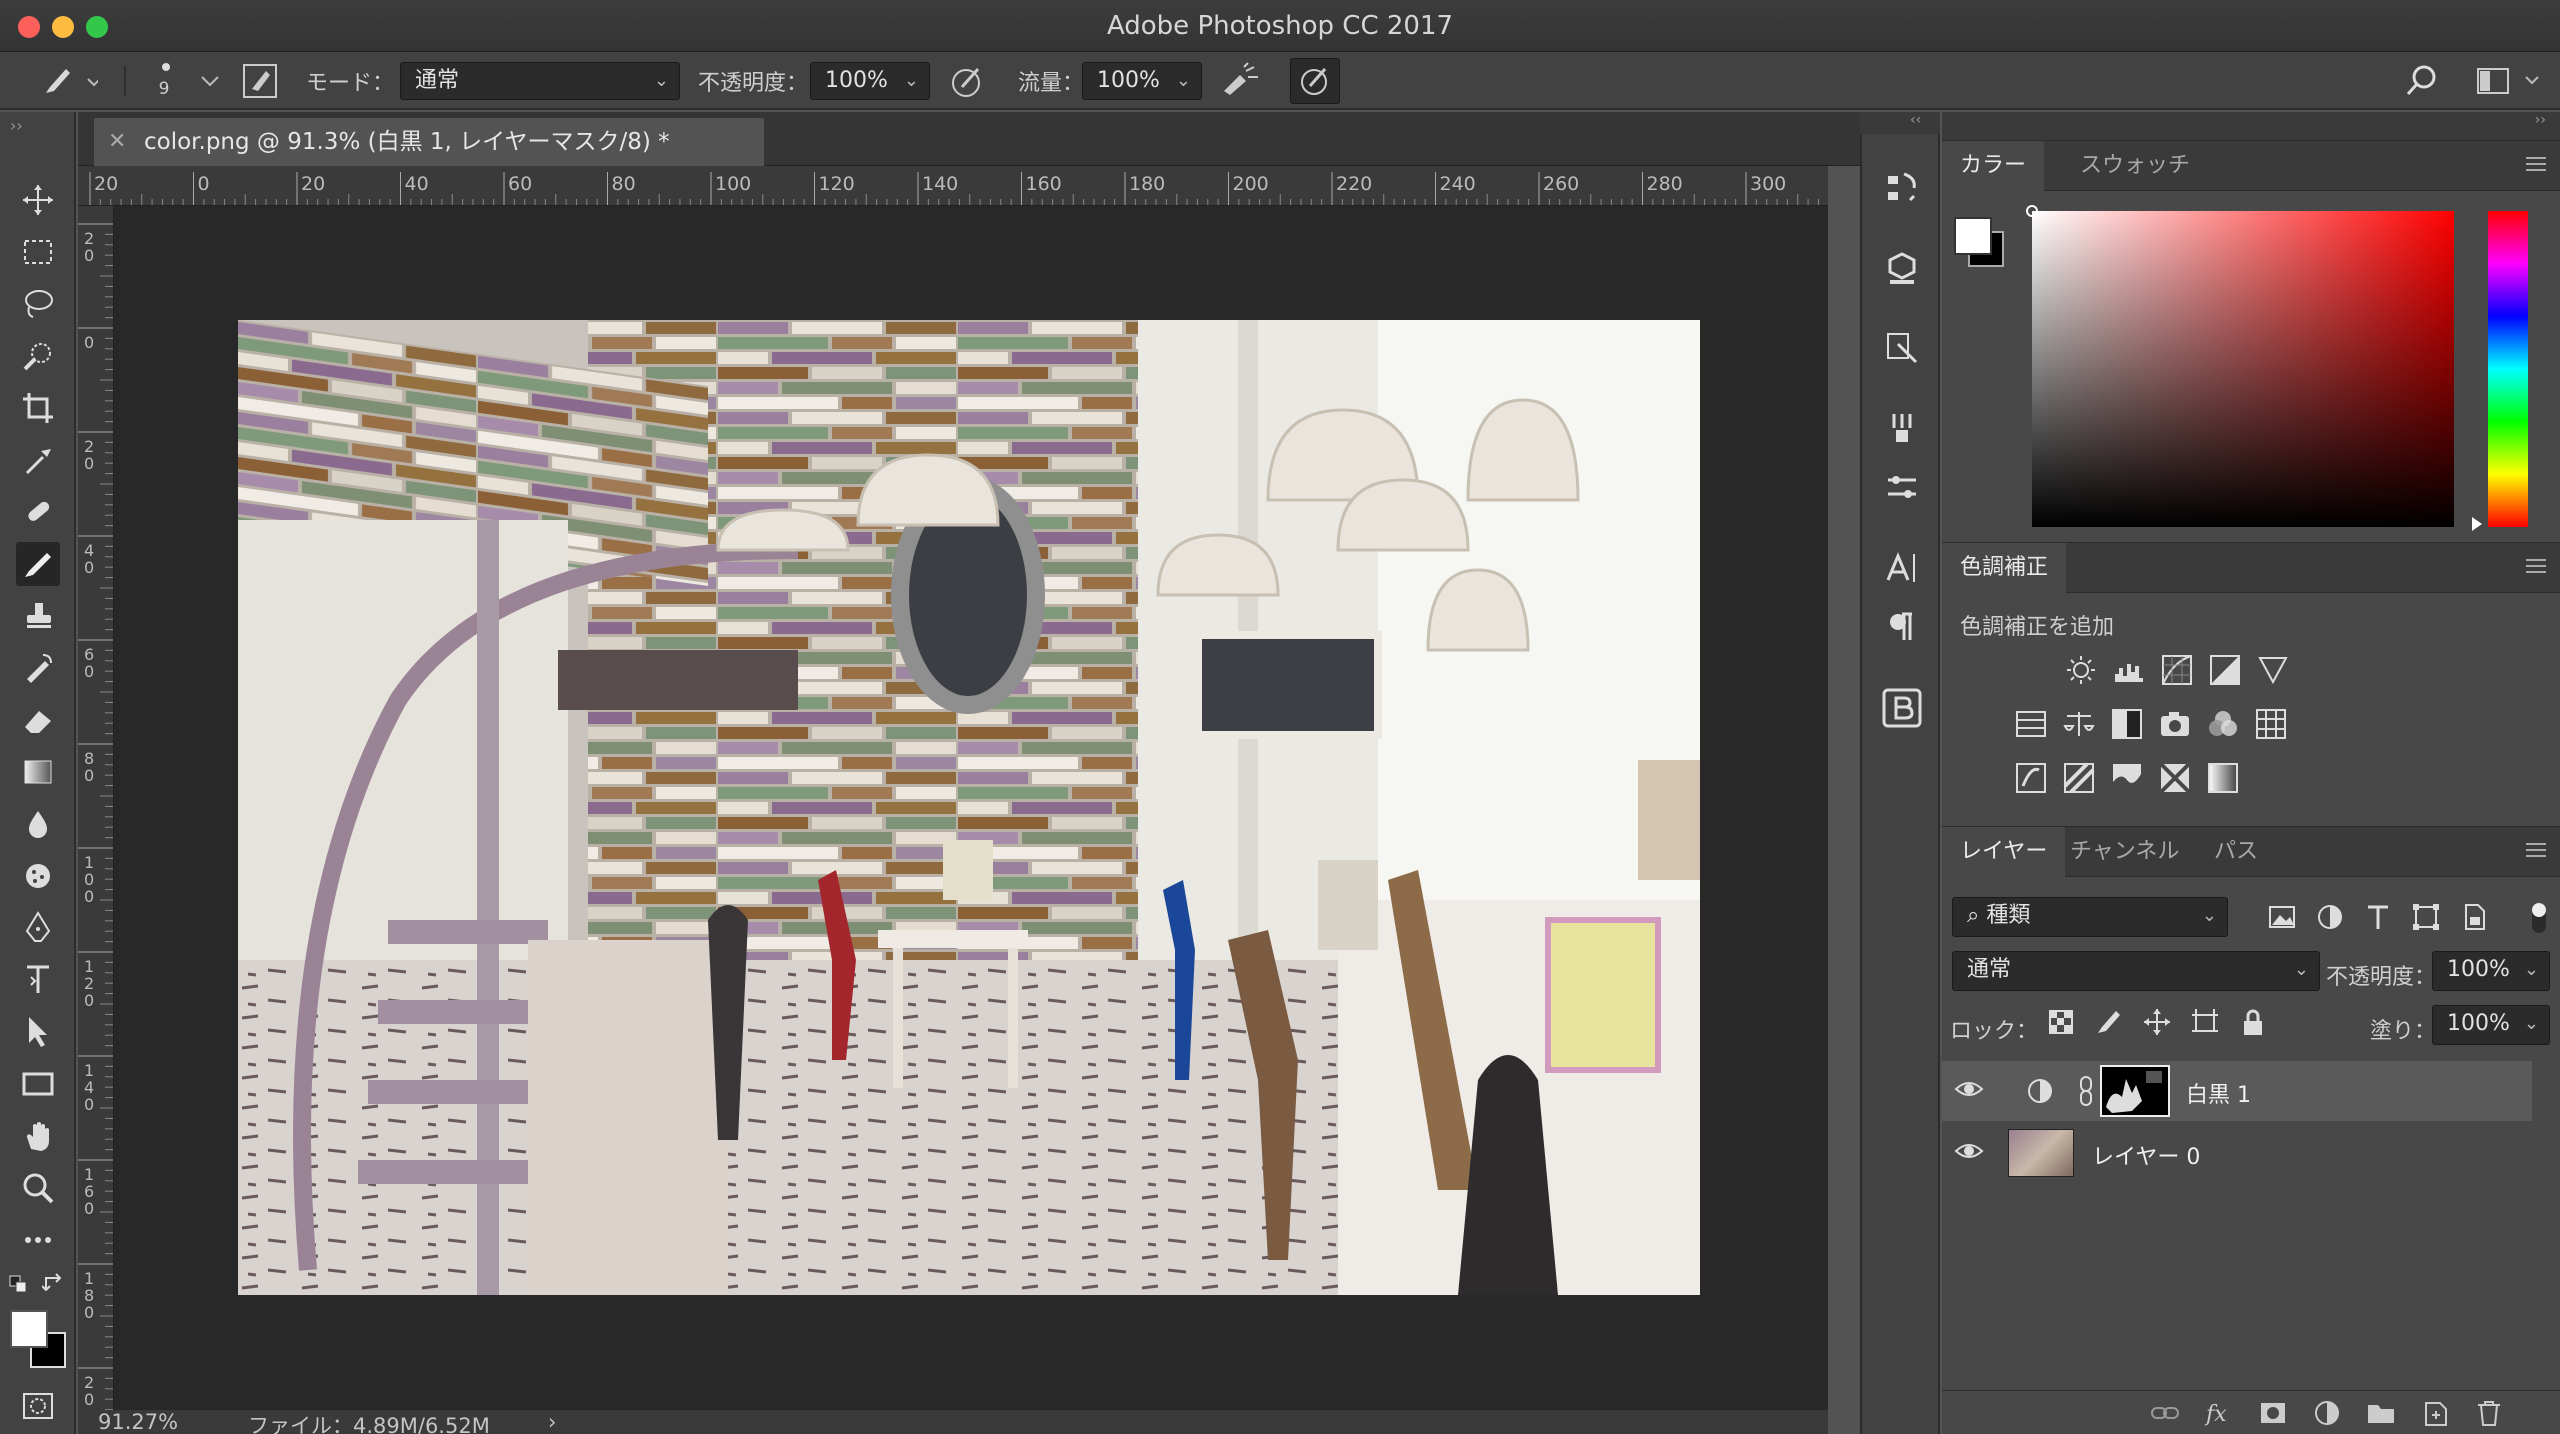 The width and height of the screenshot is (2560, 1434). I want to click on move-tool, so click(38, 200).